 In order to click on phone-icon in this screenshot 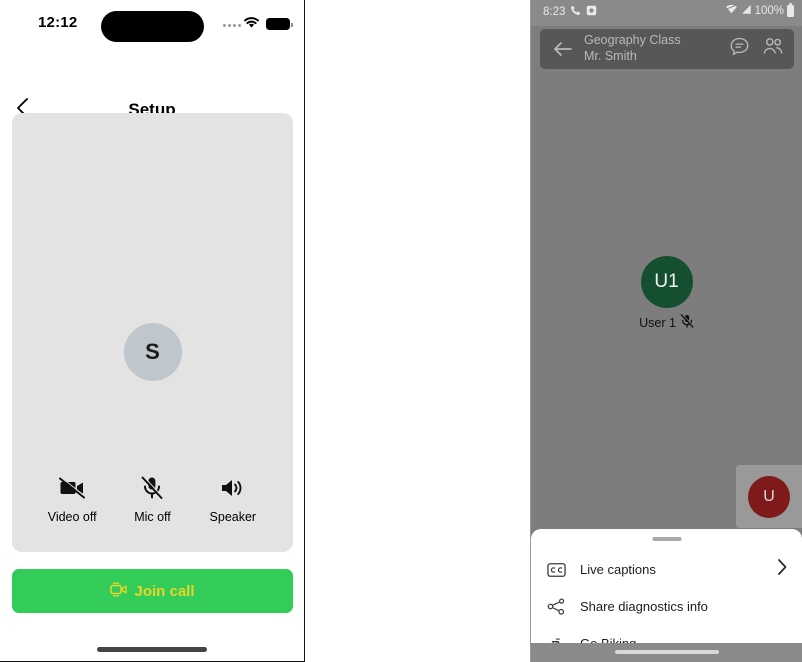, I will do `click(575, 12)`.